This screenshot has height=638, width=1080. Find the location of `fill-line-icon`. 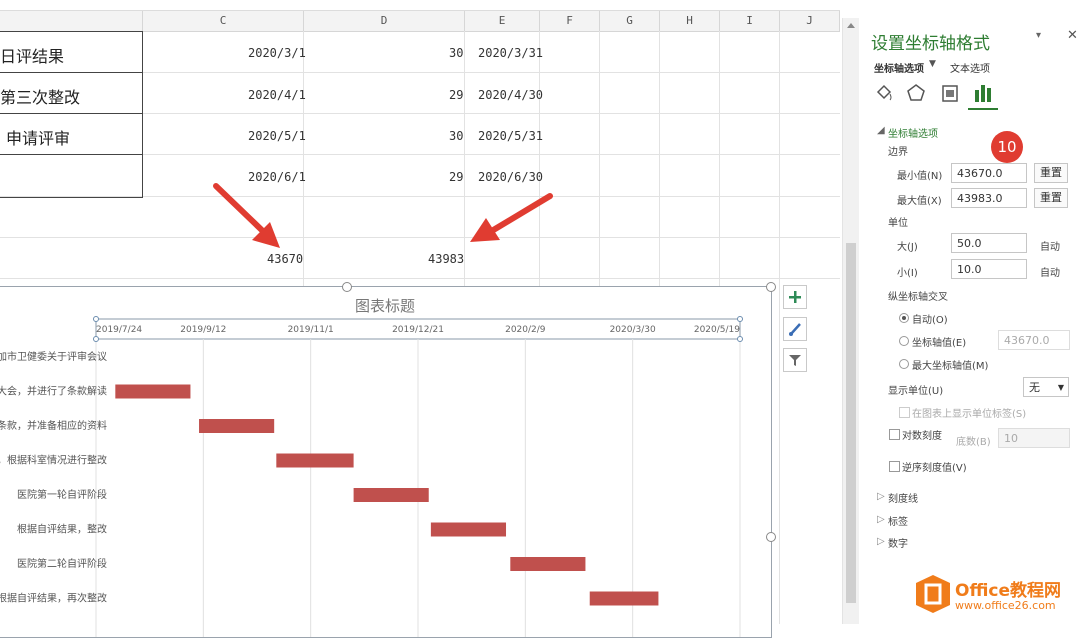

fill-line-icon is located at coordinates (884, 93).